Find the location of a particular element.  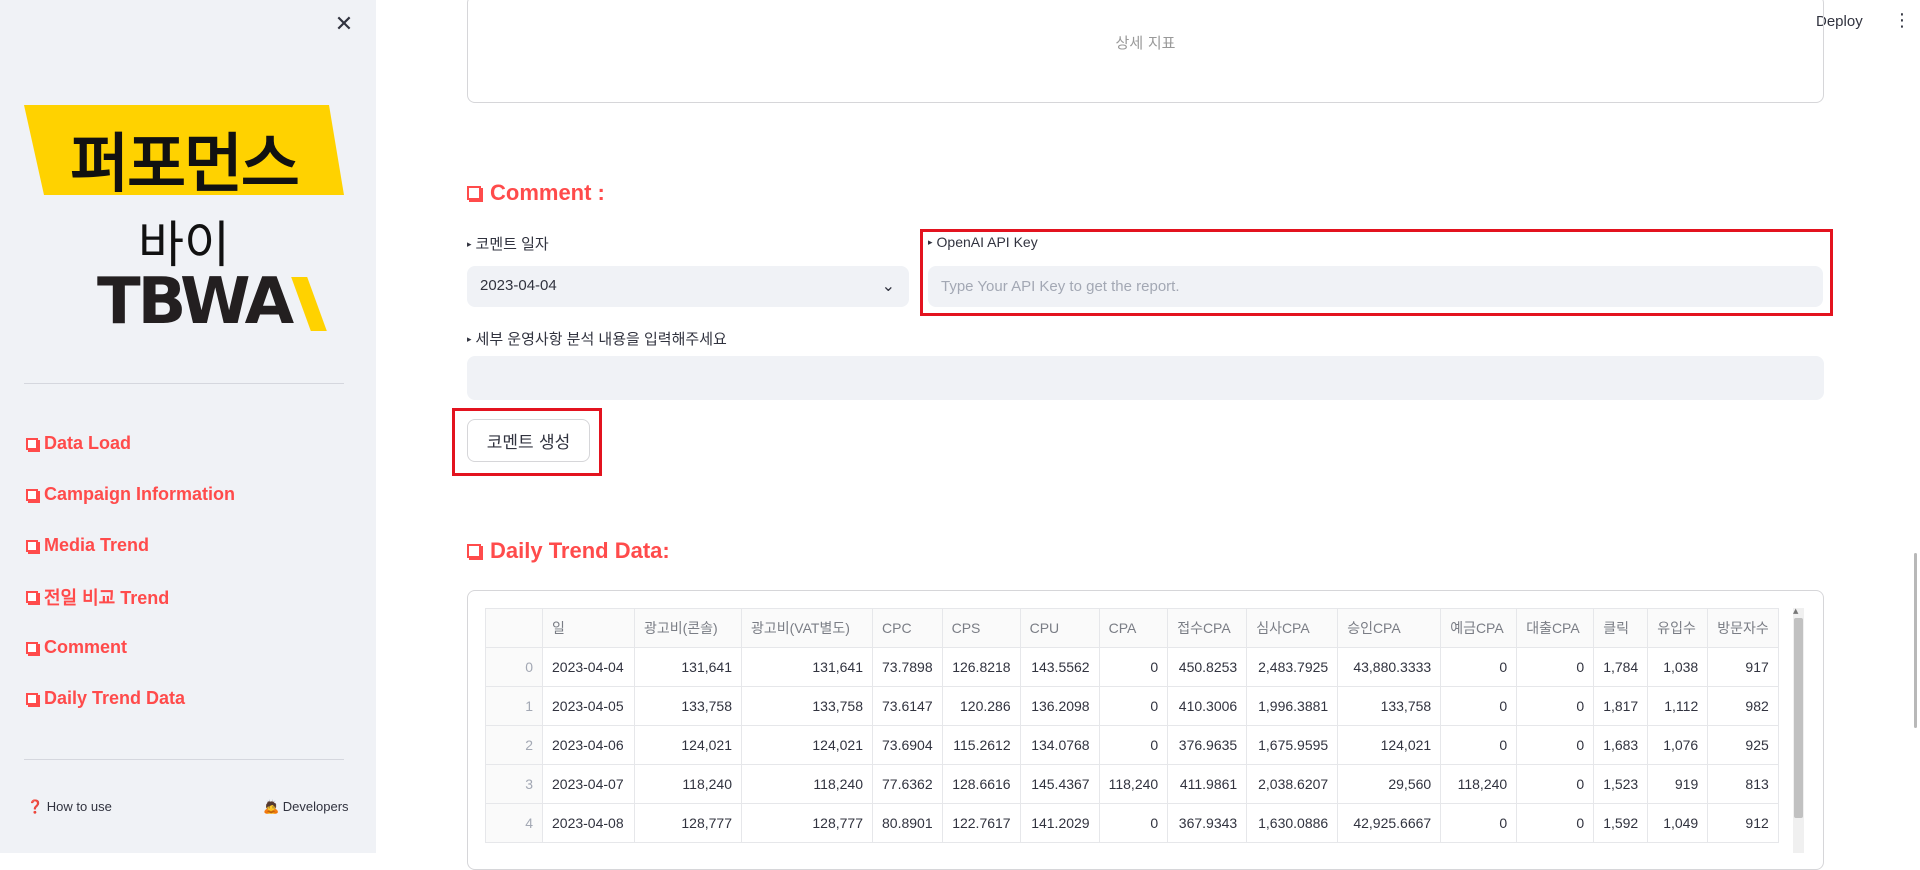

table-cell: 2023-04-07 is located at coordinates (588, 784).